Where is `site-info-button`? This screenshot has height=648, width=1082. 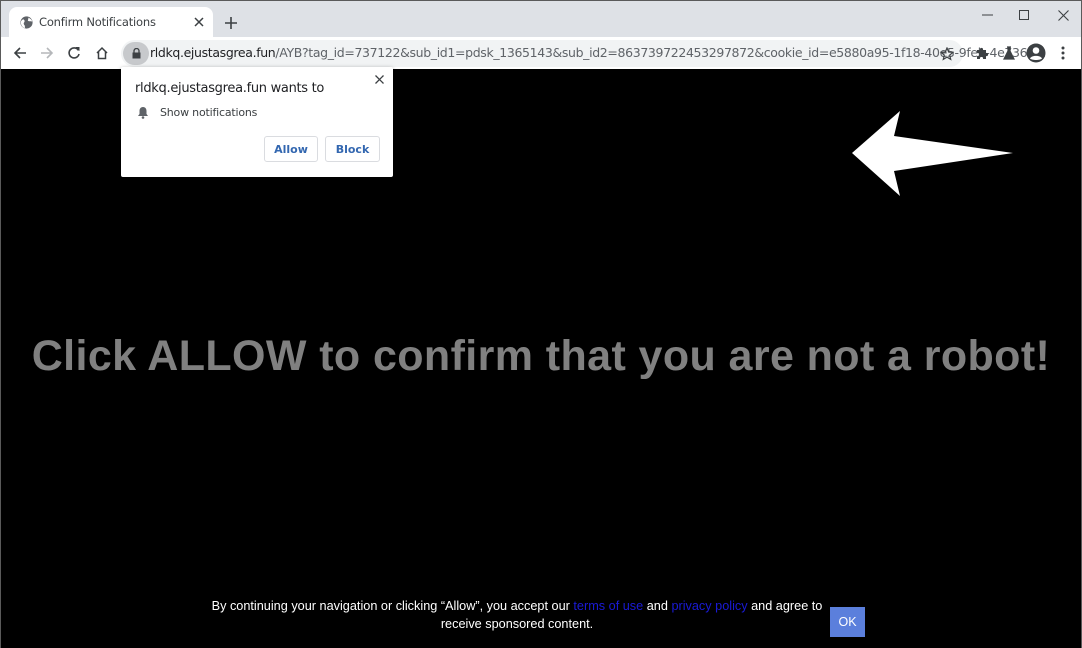
site-info-button is located at coordinates (136, 53).